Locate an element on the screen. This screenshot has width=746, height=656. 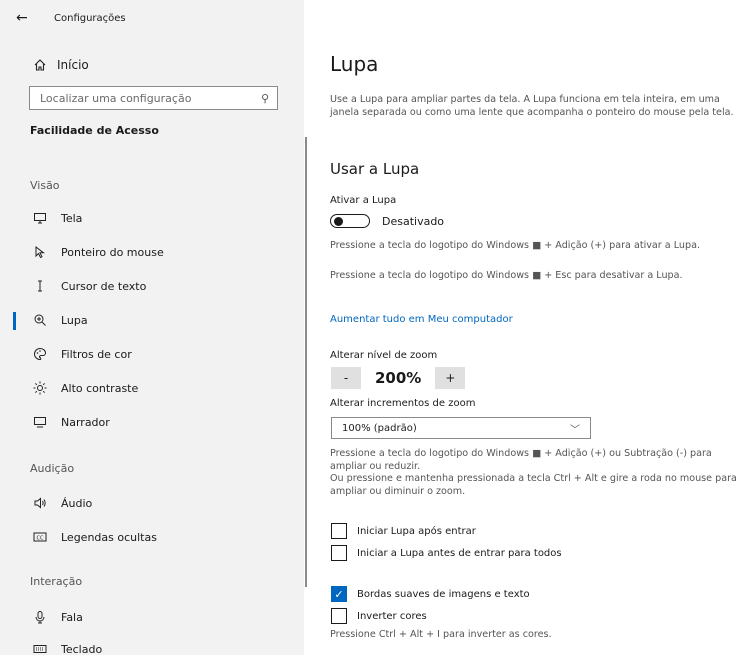
cc-icon: CC is located at coordinates (40, 537).